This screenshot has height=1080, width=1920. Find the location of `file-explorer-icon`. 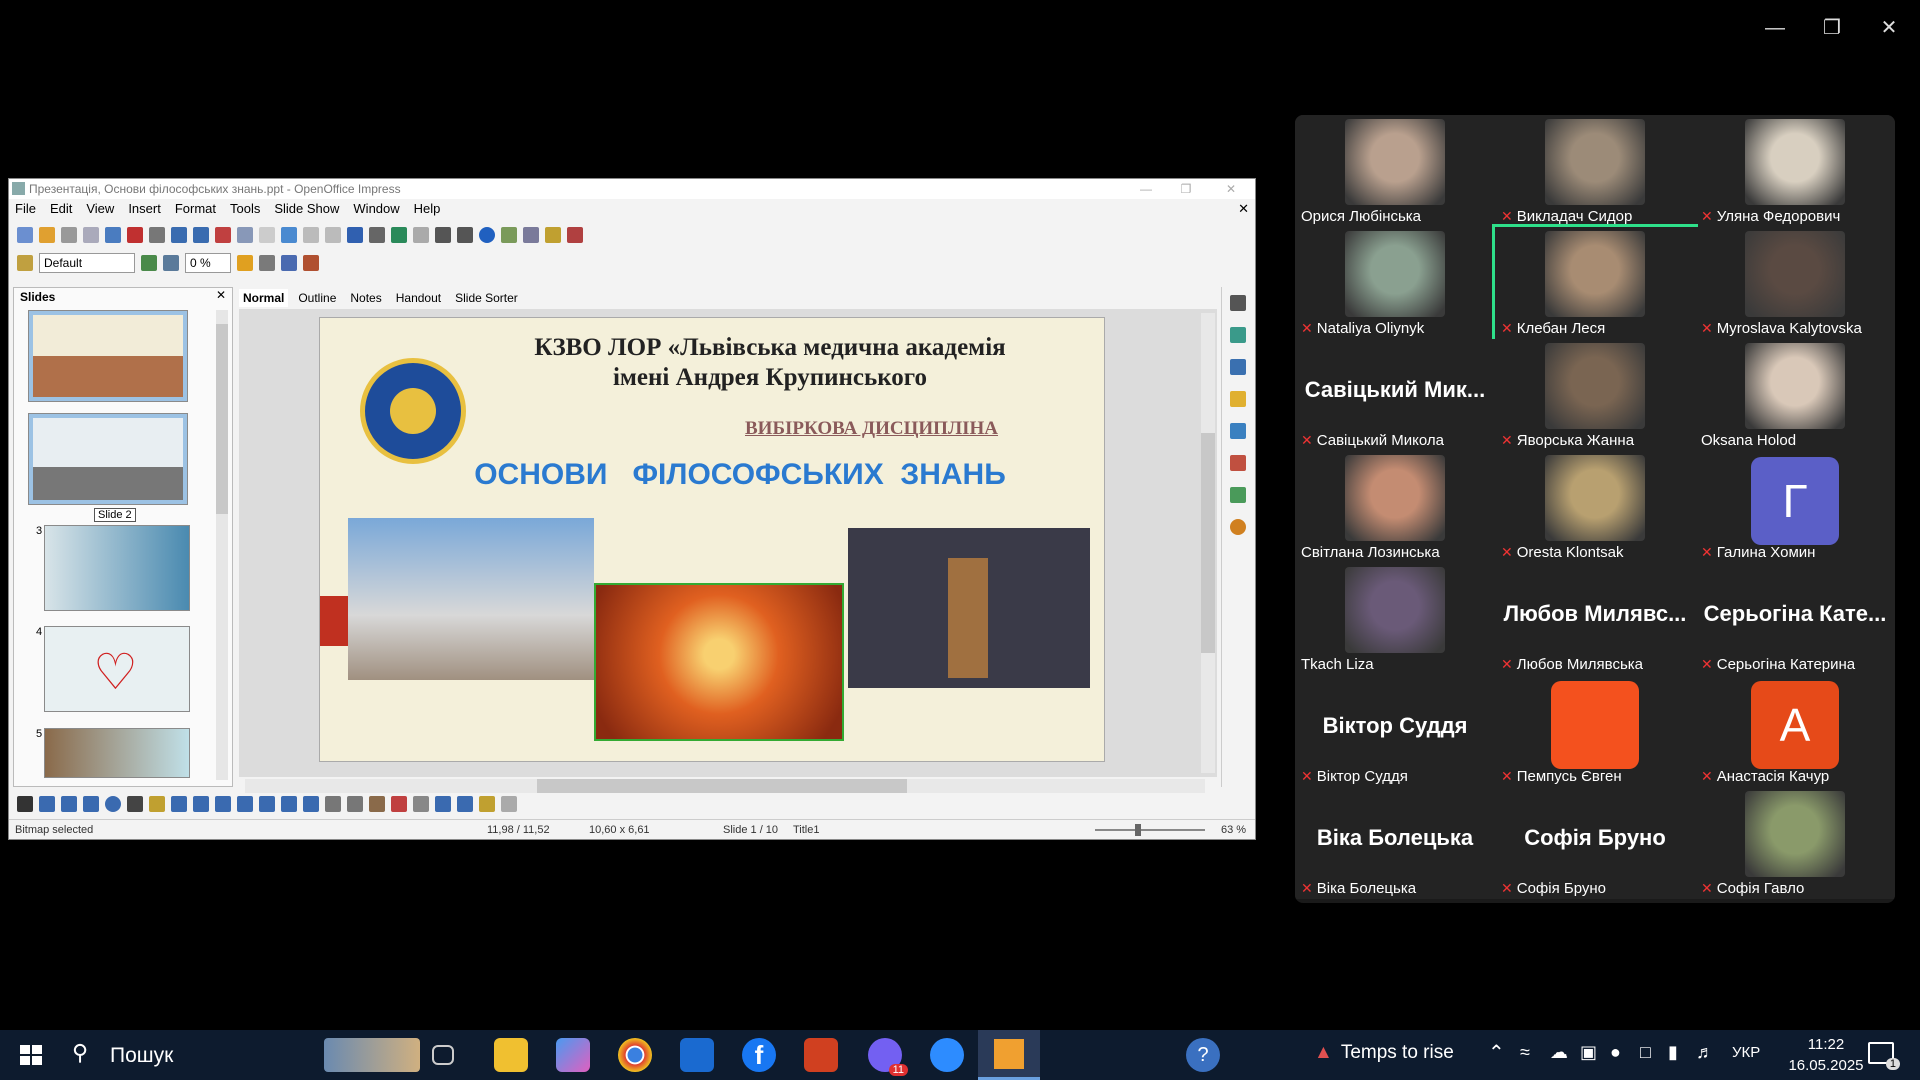

file-explorer-icon is located at coordinates (511, 1055).